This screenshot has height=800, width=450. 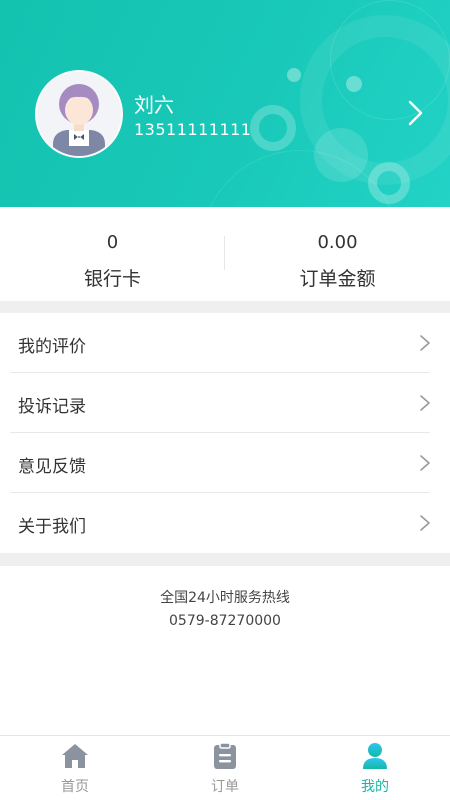 What do you see at coordinates (225, 463) in the screenshot?
I see `menu-item-feedback: 意见反馈` at bounding box center [225, 463].